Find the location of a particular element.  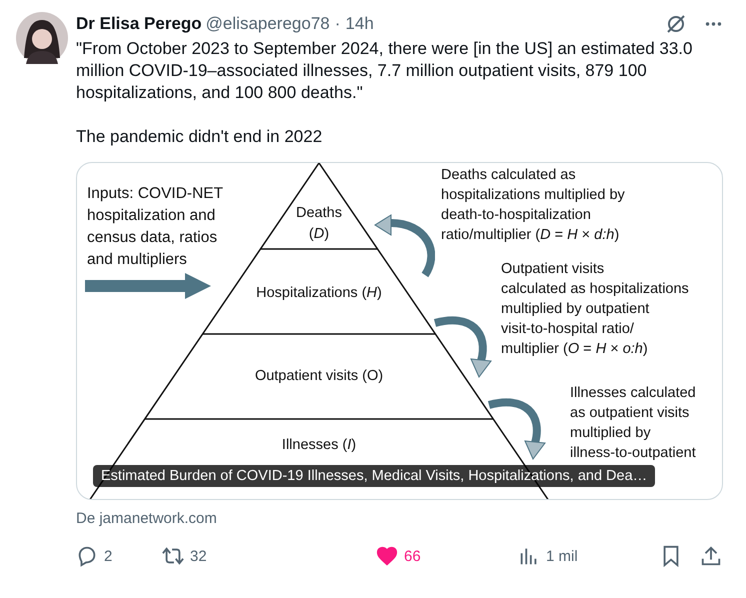

repost-icon is located at coordinates (173, 556).